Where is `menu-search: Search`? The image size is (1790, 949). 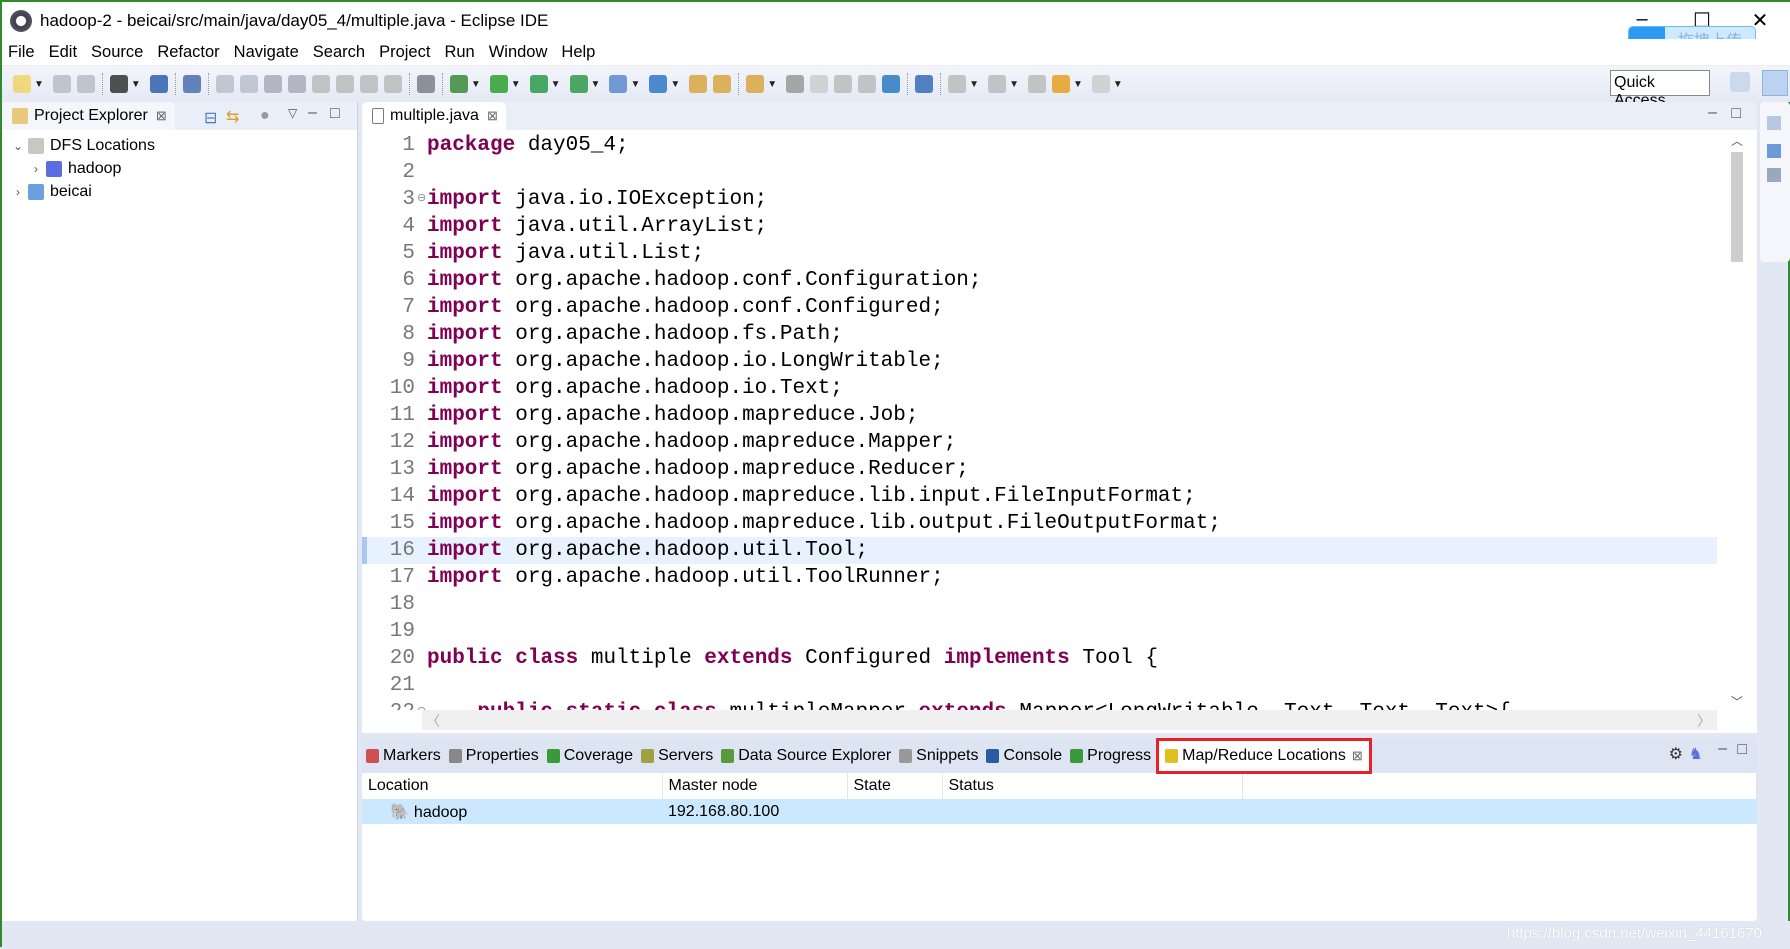 menu-search: Search is located at coordinates (339, 52).